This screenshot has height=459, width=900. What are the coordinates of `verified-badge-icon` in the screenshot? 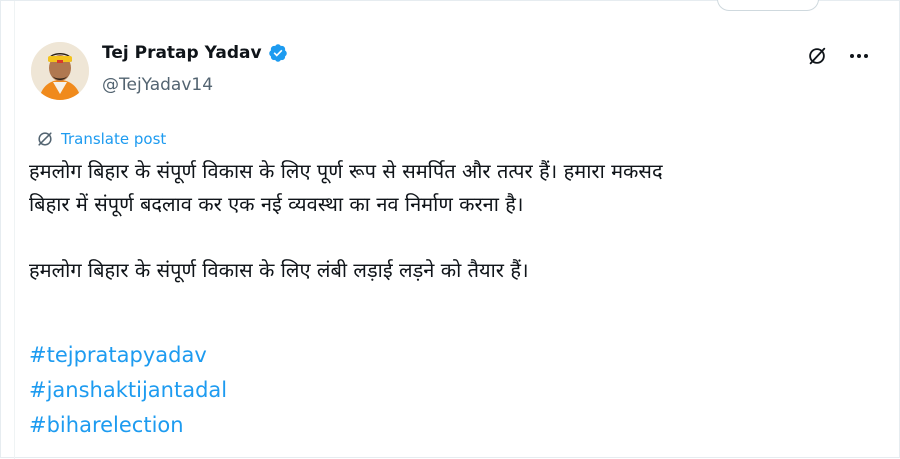 It's located at (277, 53).